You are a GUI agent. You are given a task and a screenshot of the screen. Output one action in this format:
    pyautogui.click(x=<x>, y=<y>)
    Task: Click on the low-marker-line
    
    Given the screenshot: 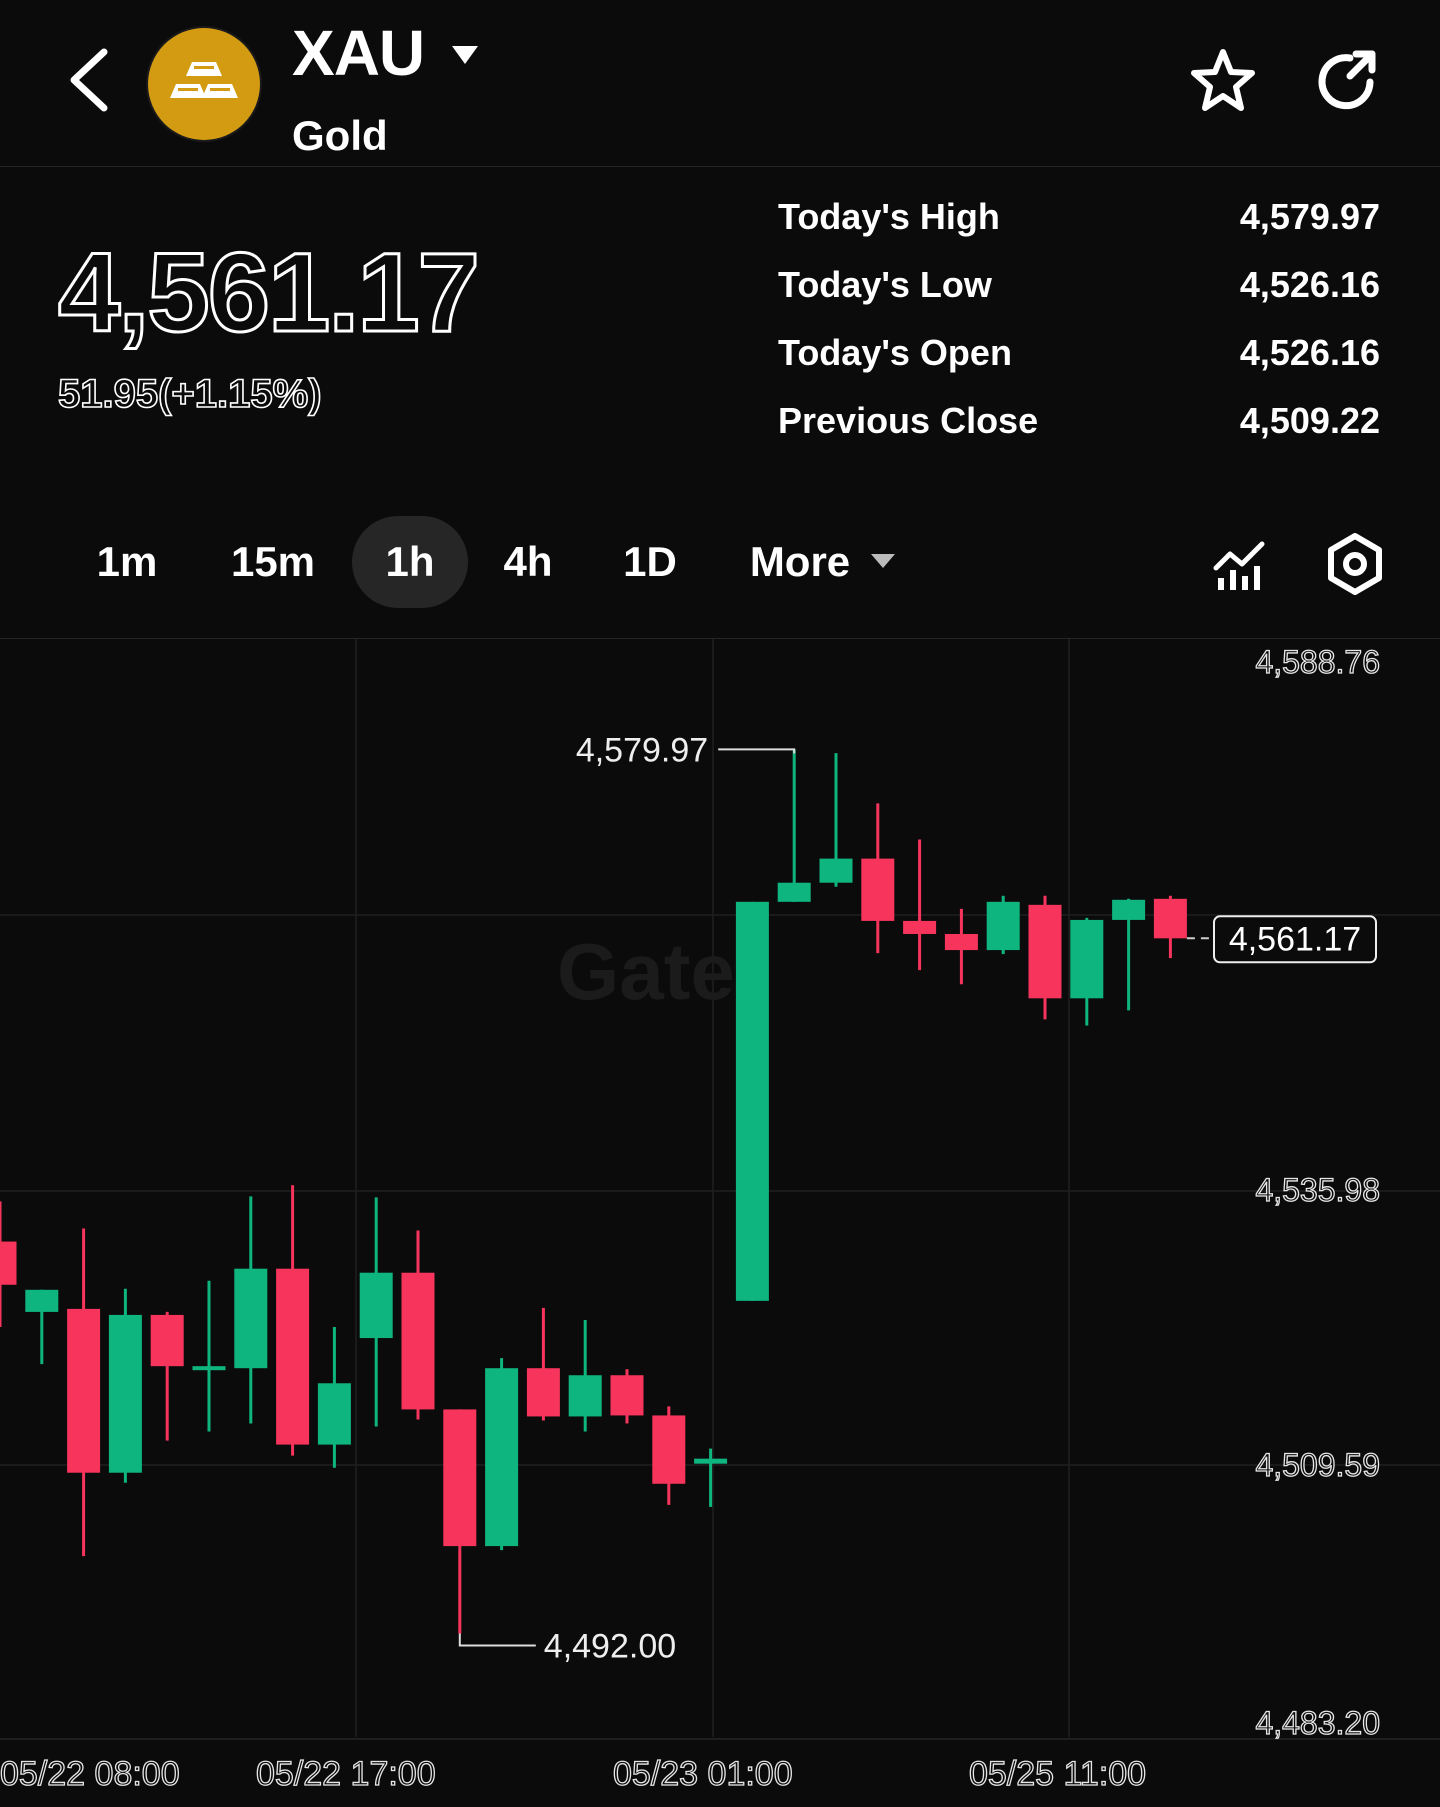 What is the action you would take?
    pyautogui.click(x=497, y=1640)
    